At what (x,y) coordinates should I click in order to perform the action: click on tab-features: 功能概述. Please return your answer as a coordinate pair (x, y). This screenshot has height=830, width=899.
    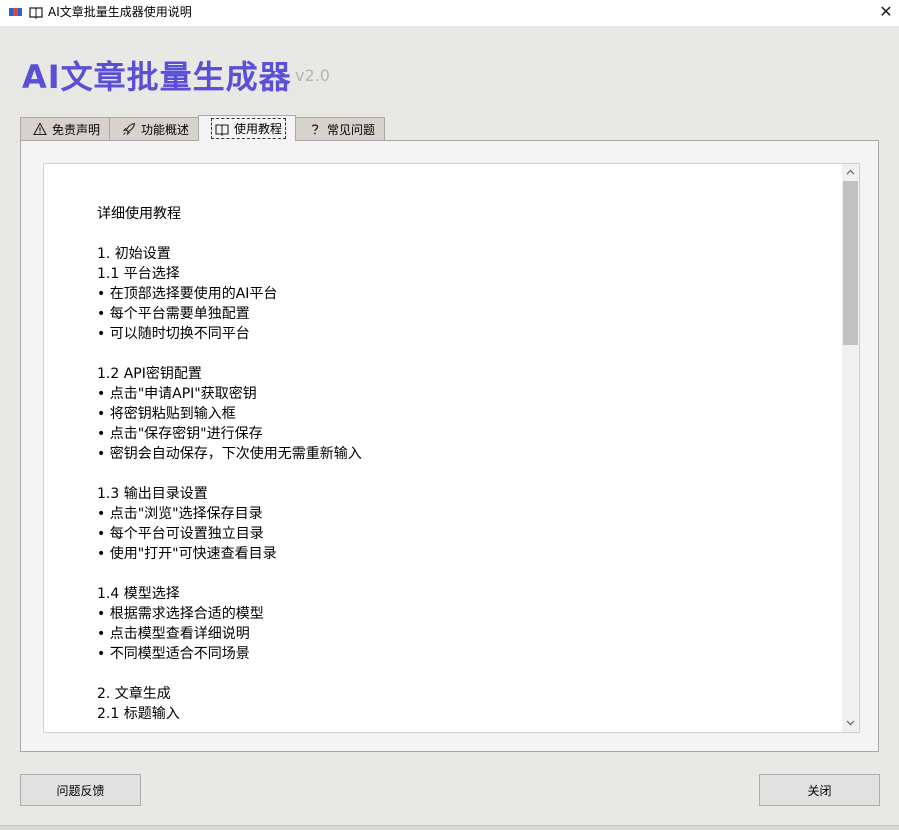
    Looking at the image, I should click on (154, 128).